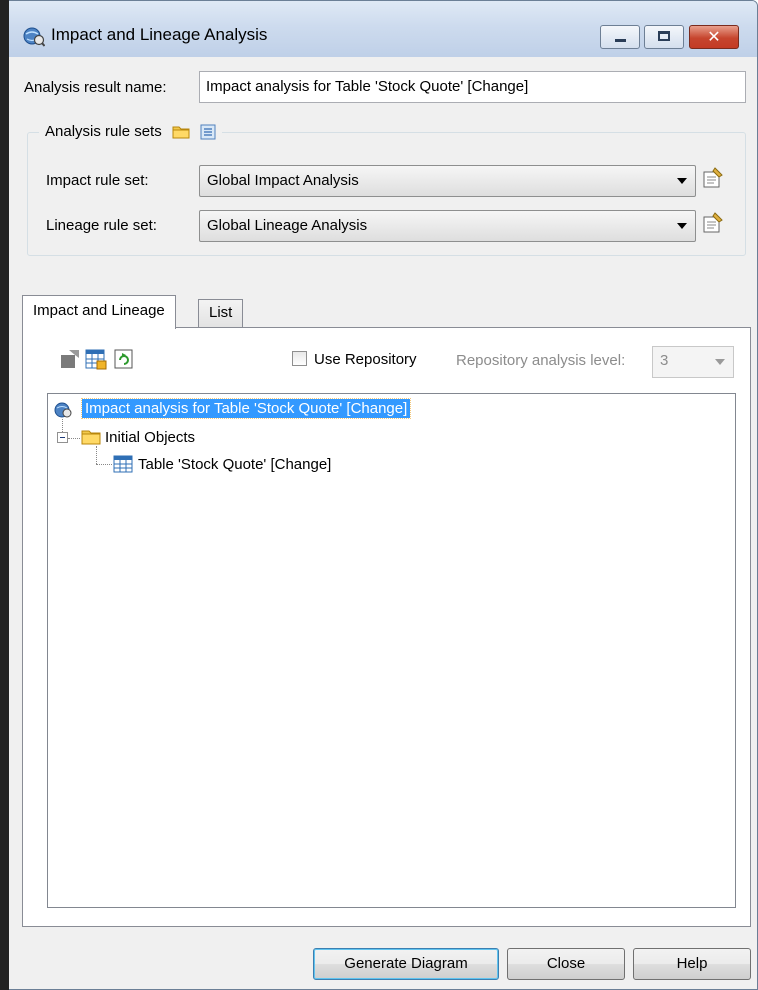 The image size is (758, 990). What do you see at coordinates (4, 495) in the screenshot?
I see `left-edge` at bounding box center [4, 495].